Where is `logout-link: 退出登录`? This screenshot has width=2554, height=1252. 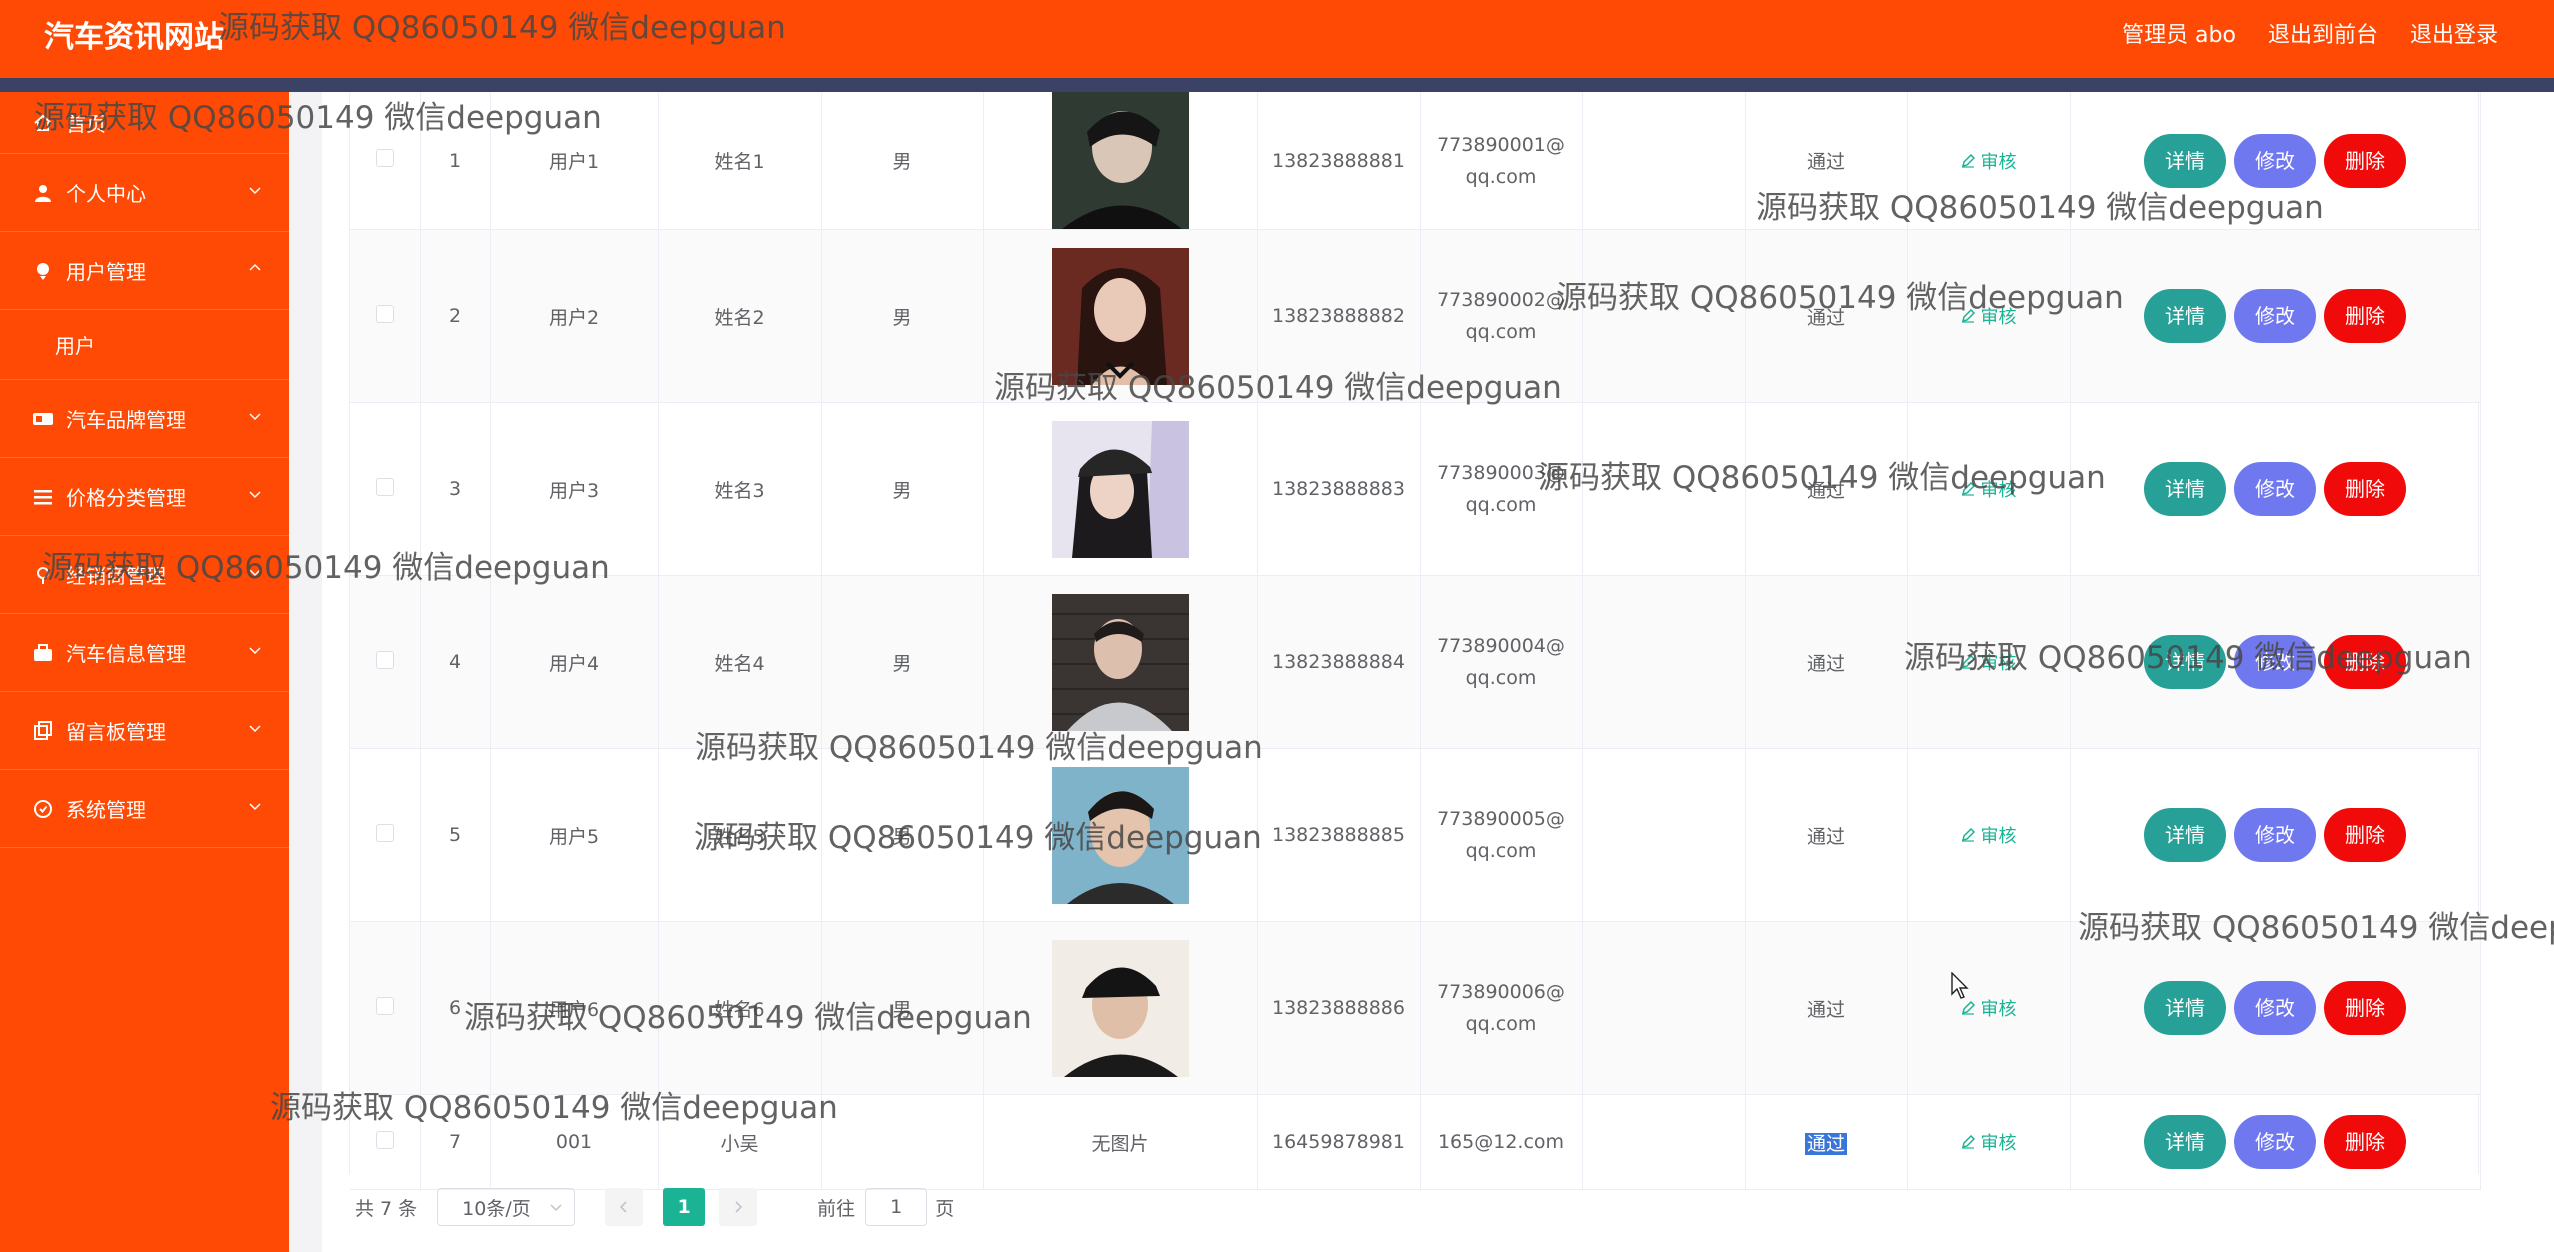 logout-link: 退出登录 is located at coordinates (2454, 36).